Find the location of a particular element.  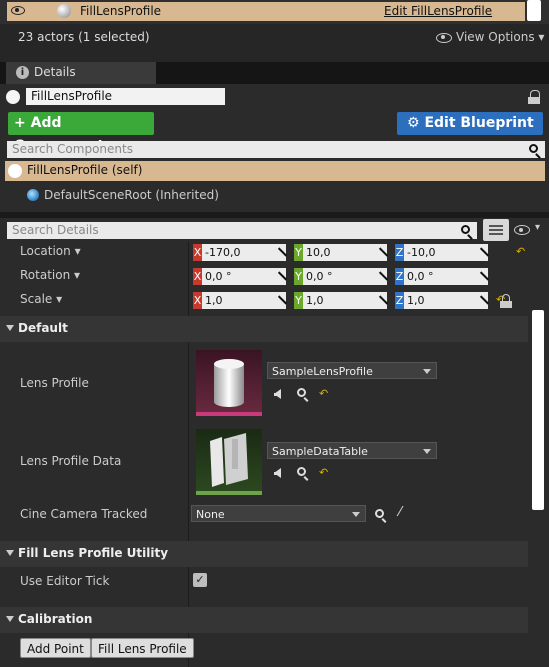

cine-camera-tracked-label: Cine Camera Tracked is located at coordinates (84, 514).